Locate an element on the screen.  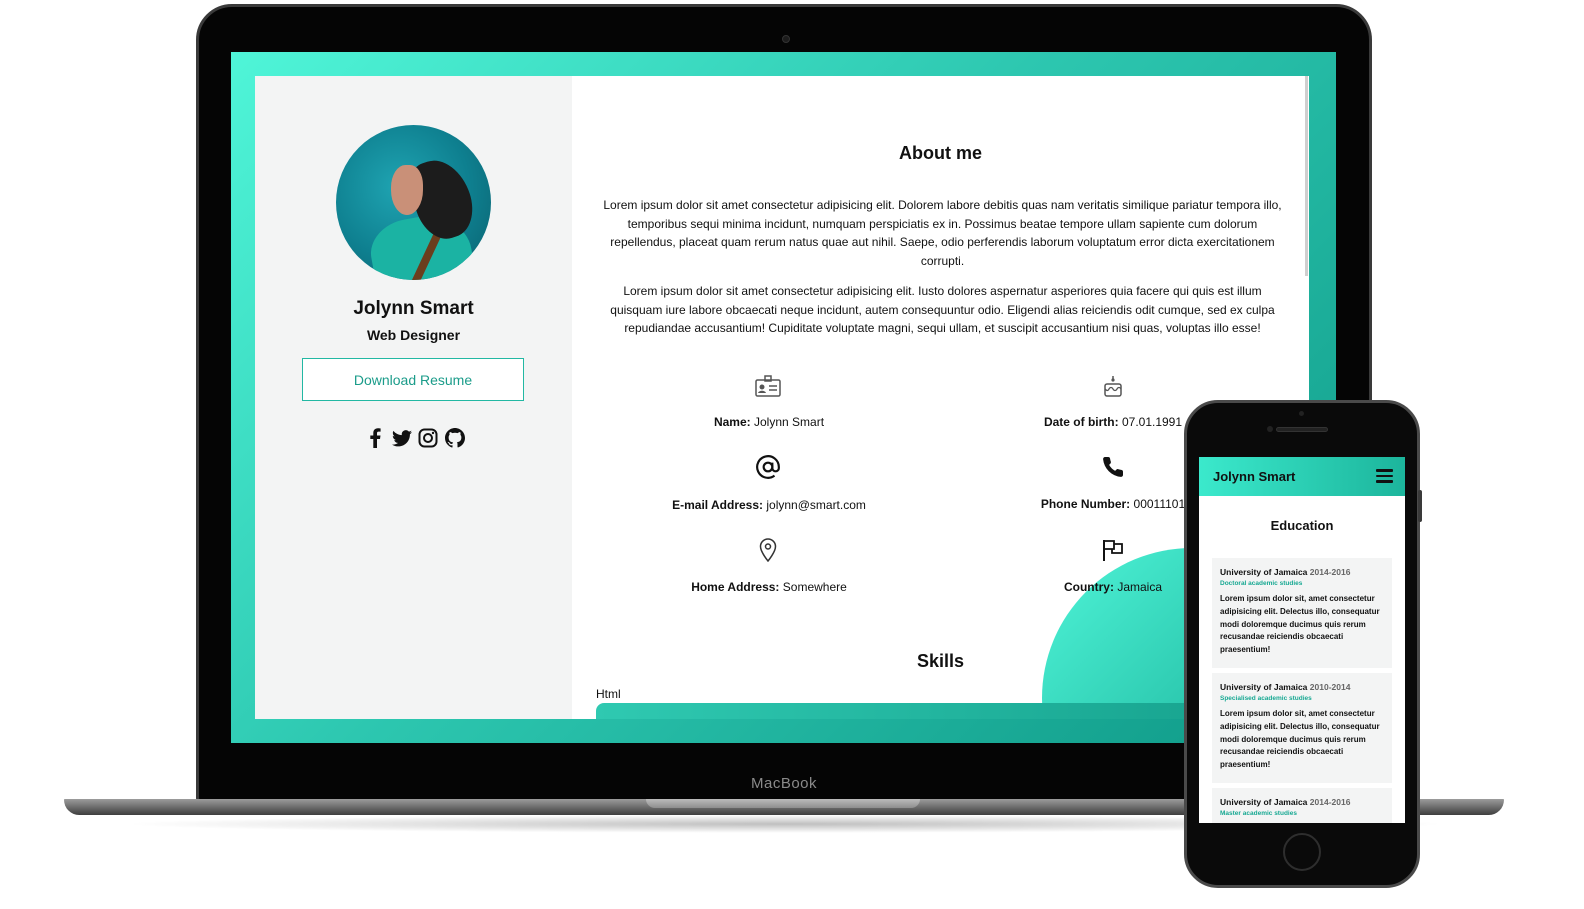
instagram-icon is located at coordinates (428, 438).